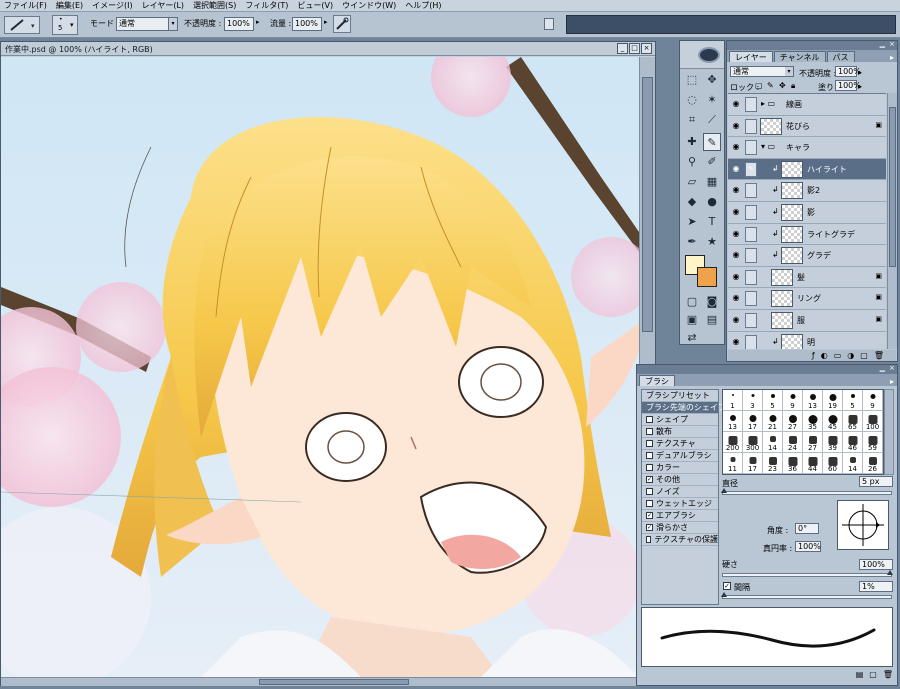  Describe the element at coordinates (733, 421) in the screenshot. I see `brush-preset: 13` at that location.